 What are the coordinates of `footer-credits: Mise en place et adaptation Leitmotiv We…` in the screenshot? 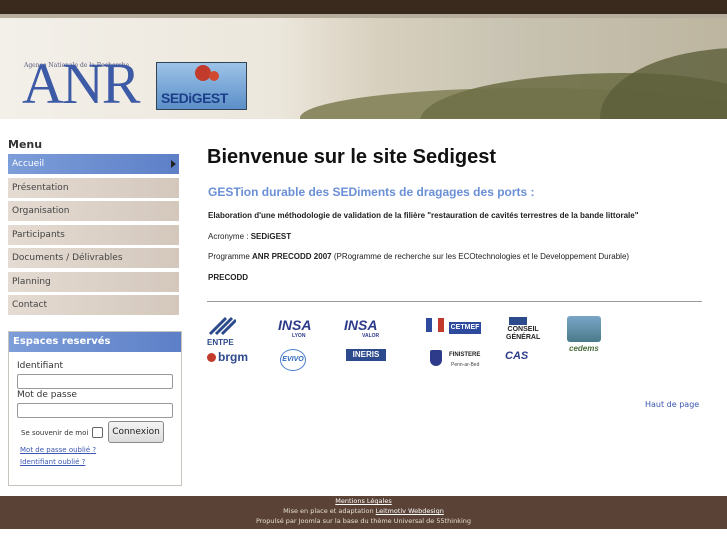 It's located at (363, 511).